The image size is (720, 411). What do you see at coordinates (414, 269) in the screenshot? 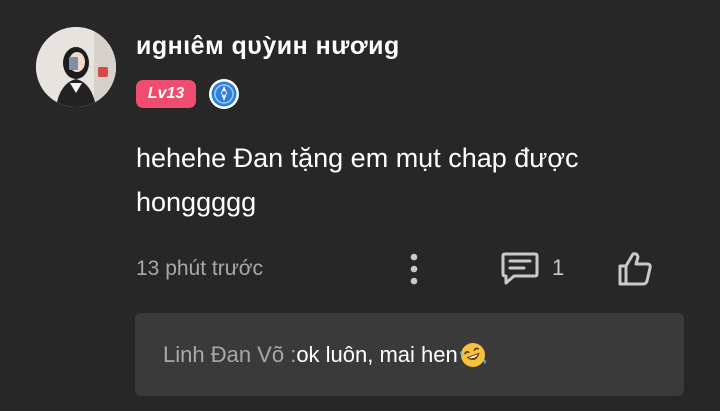
I see `vertical-dots-icon` at bounding box center [414, 269].